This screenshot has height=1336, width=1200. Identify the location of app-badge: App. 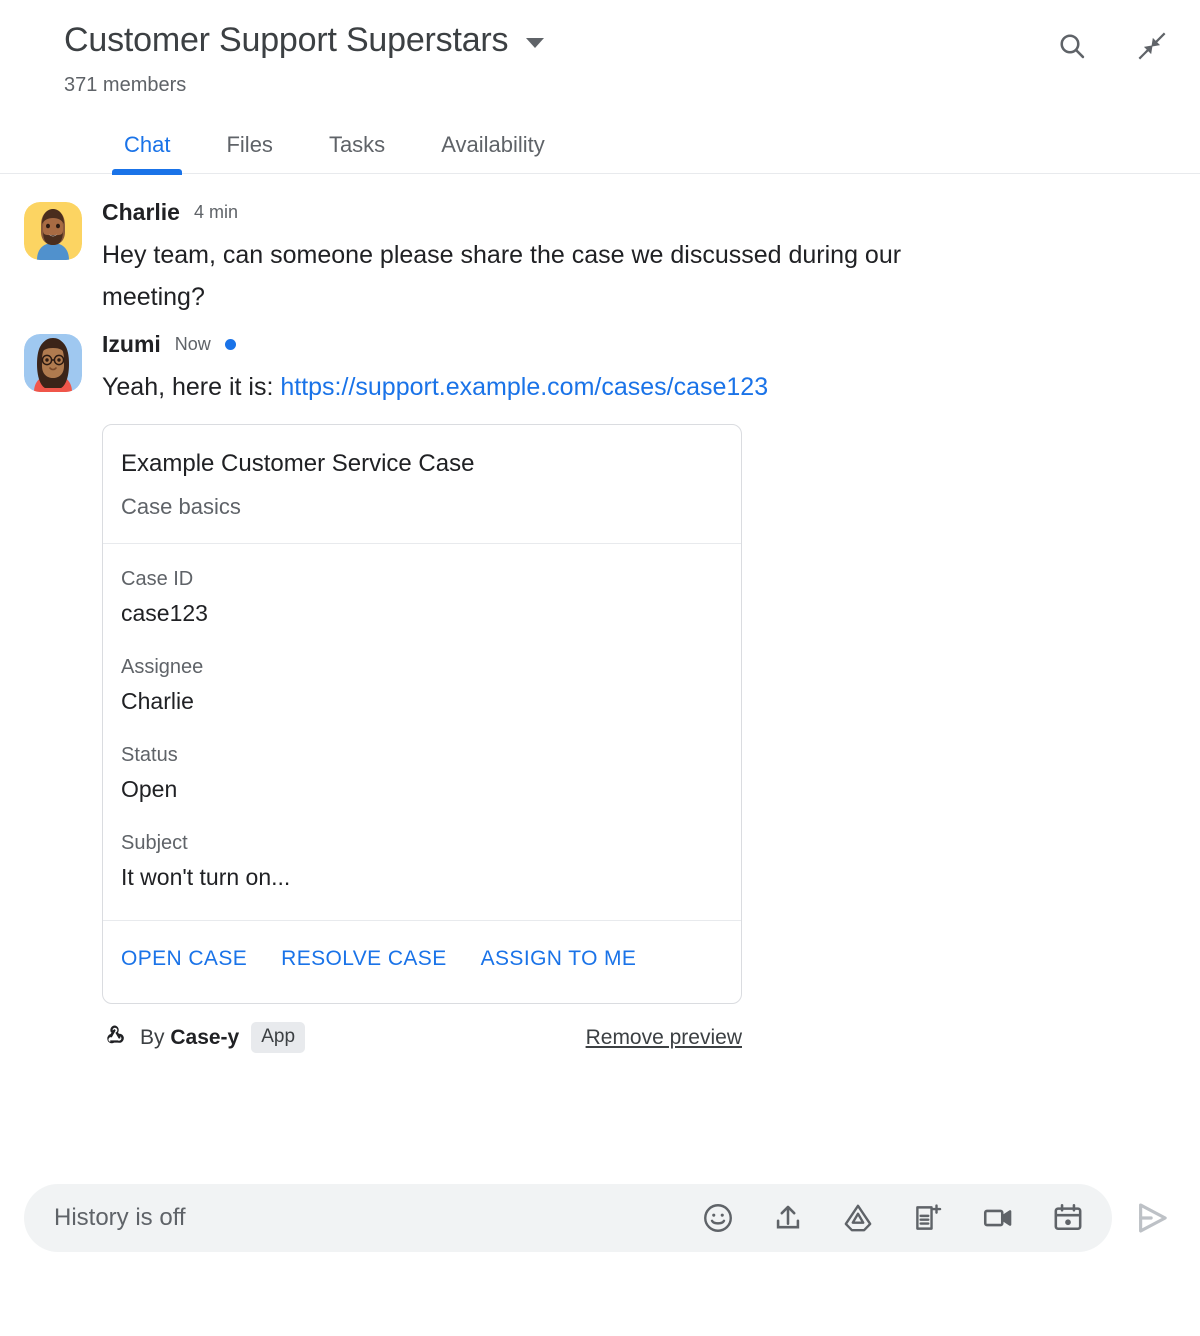
(278, 1037).